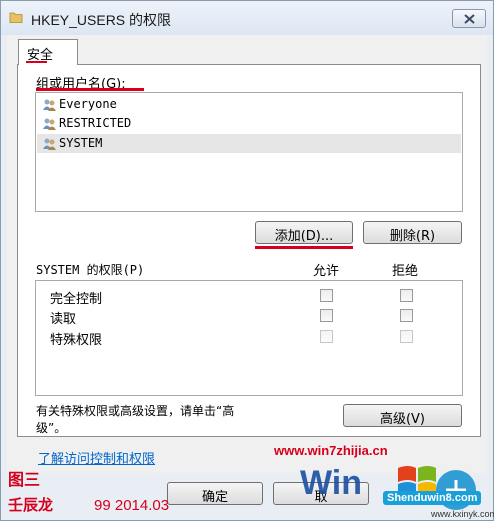 The width and height of the screenshot is (494, 521). I want to click on remove-button-label: 删除(R), so click(412, 236).